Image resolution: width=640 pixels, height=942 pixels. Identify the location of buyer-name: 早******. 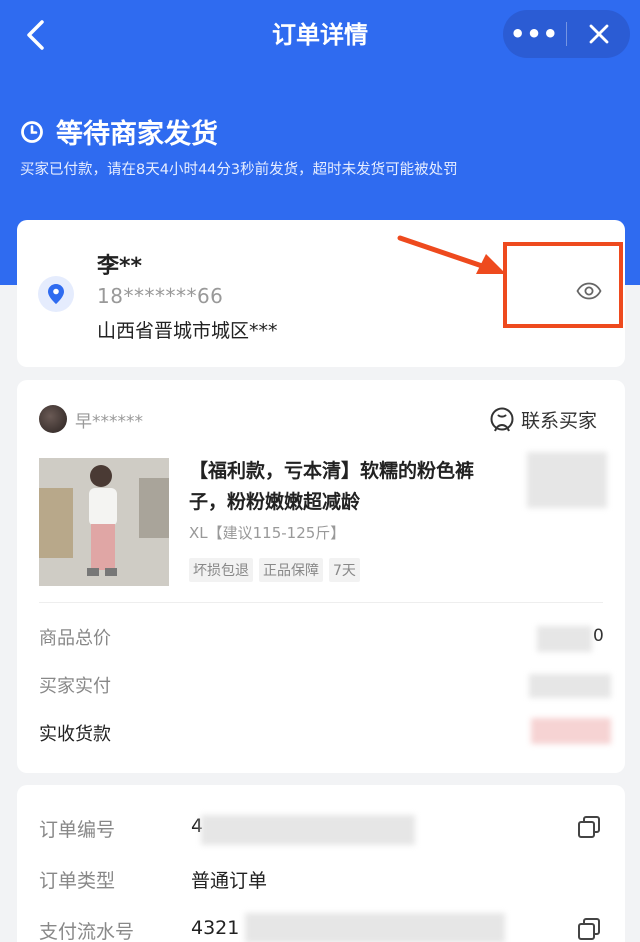
(109, 422).